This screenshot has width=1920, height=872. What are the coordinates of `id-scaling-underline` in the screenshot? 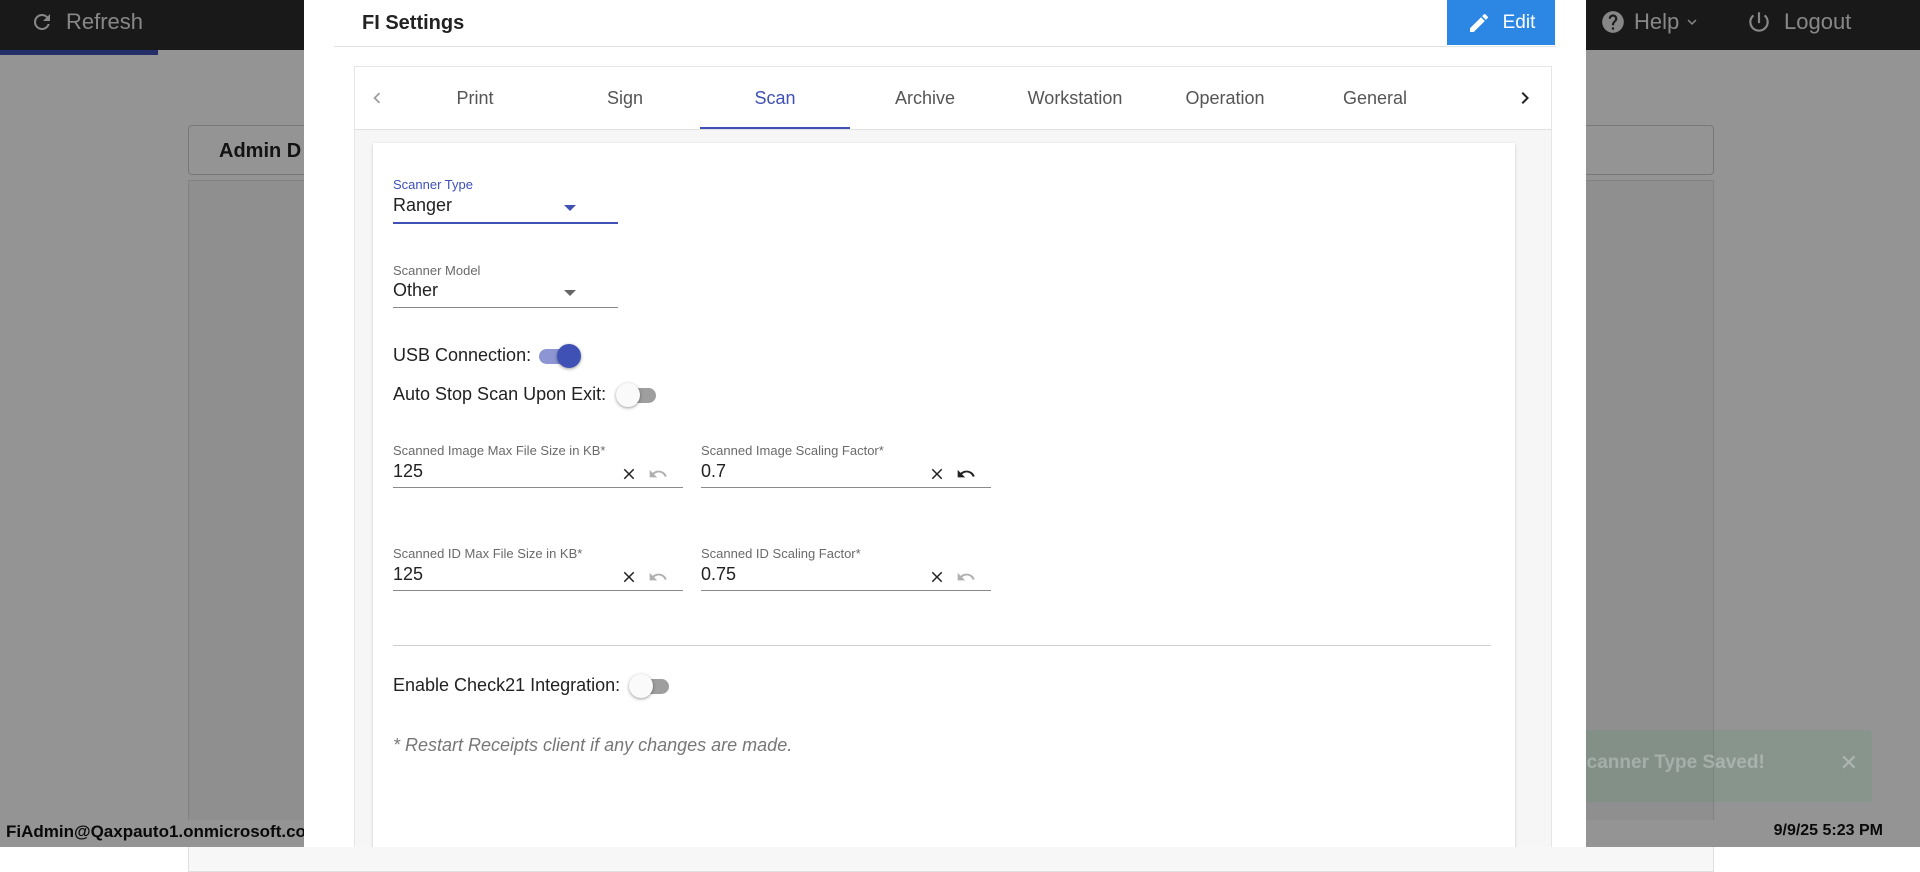 It's located at (846, 590).